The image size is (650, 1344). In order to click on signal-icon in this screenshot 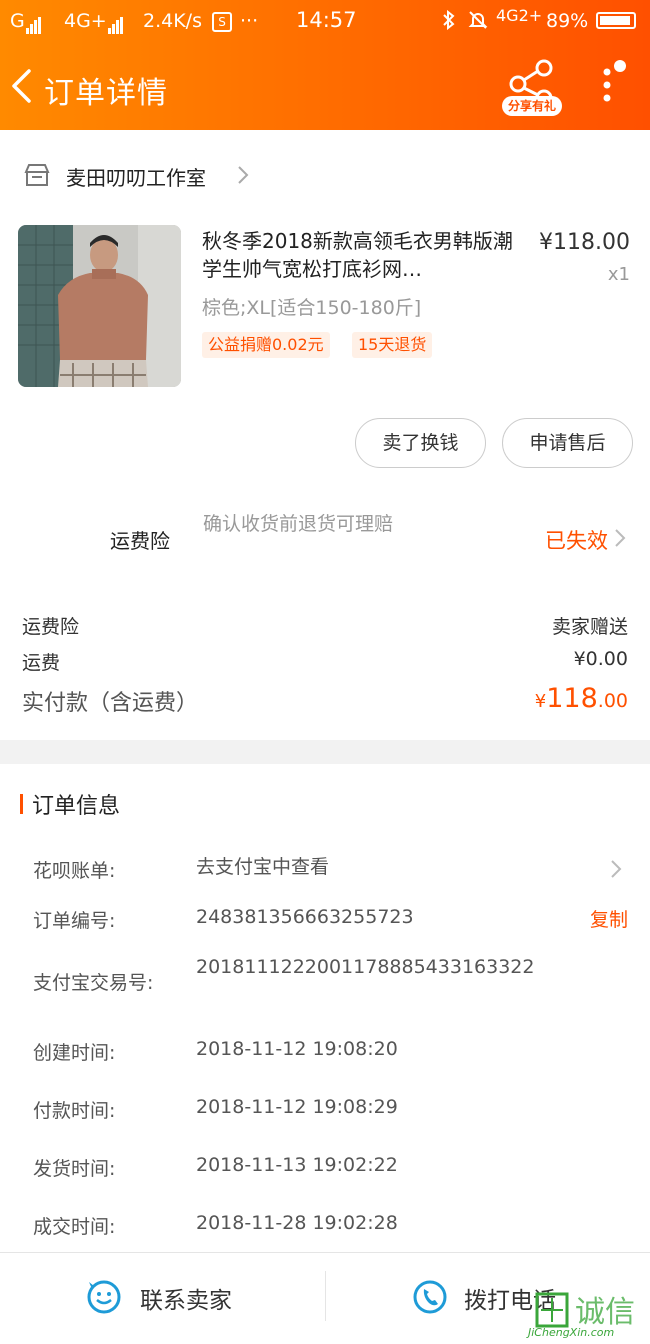, I will do `click(34, 23)`.